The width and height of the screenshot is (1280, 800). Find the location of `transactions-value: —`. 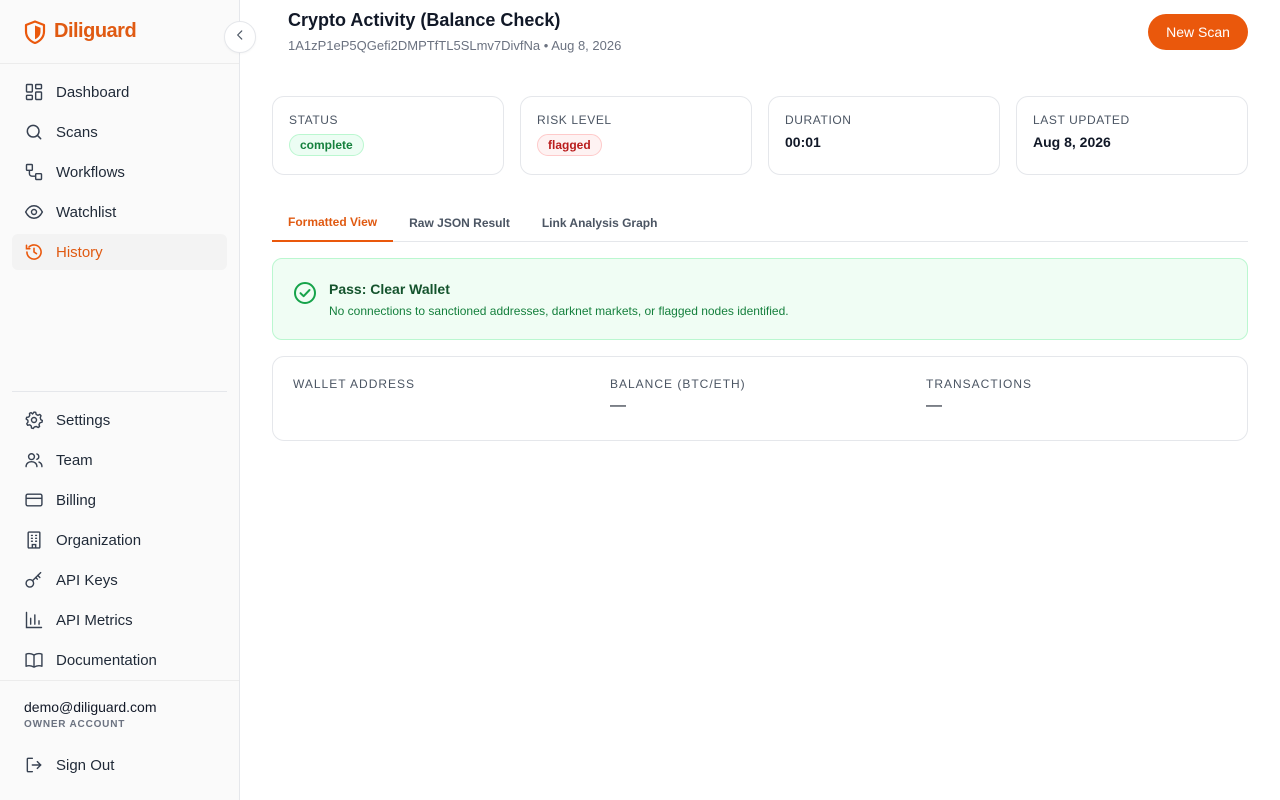

transactions-value: — is located at coordinates (934, 405).